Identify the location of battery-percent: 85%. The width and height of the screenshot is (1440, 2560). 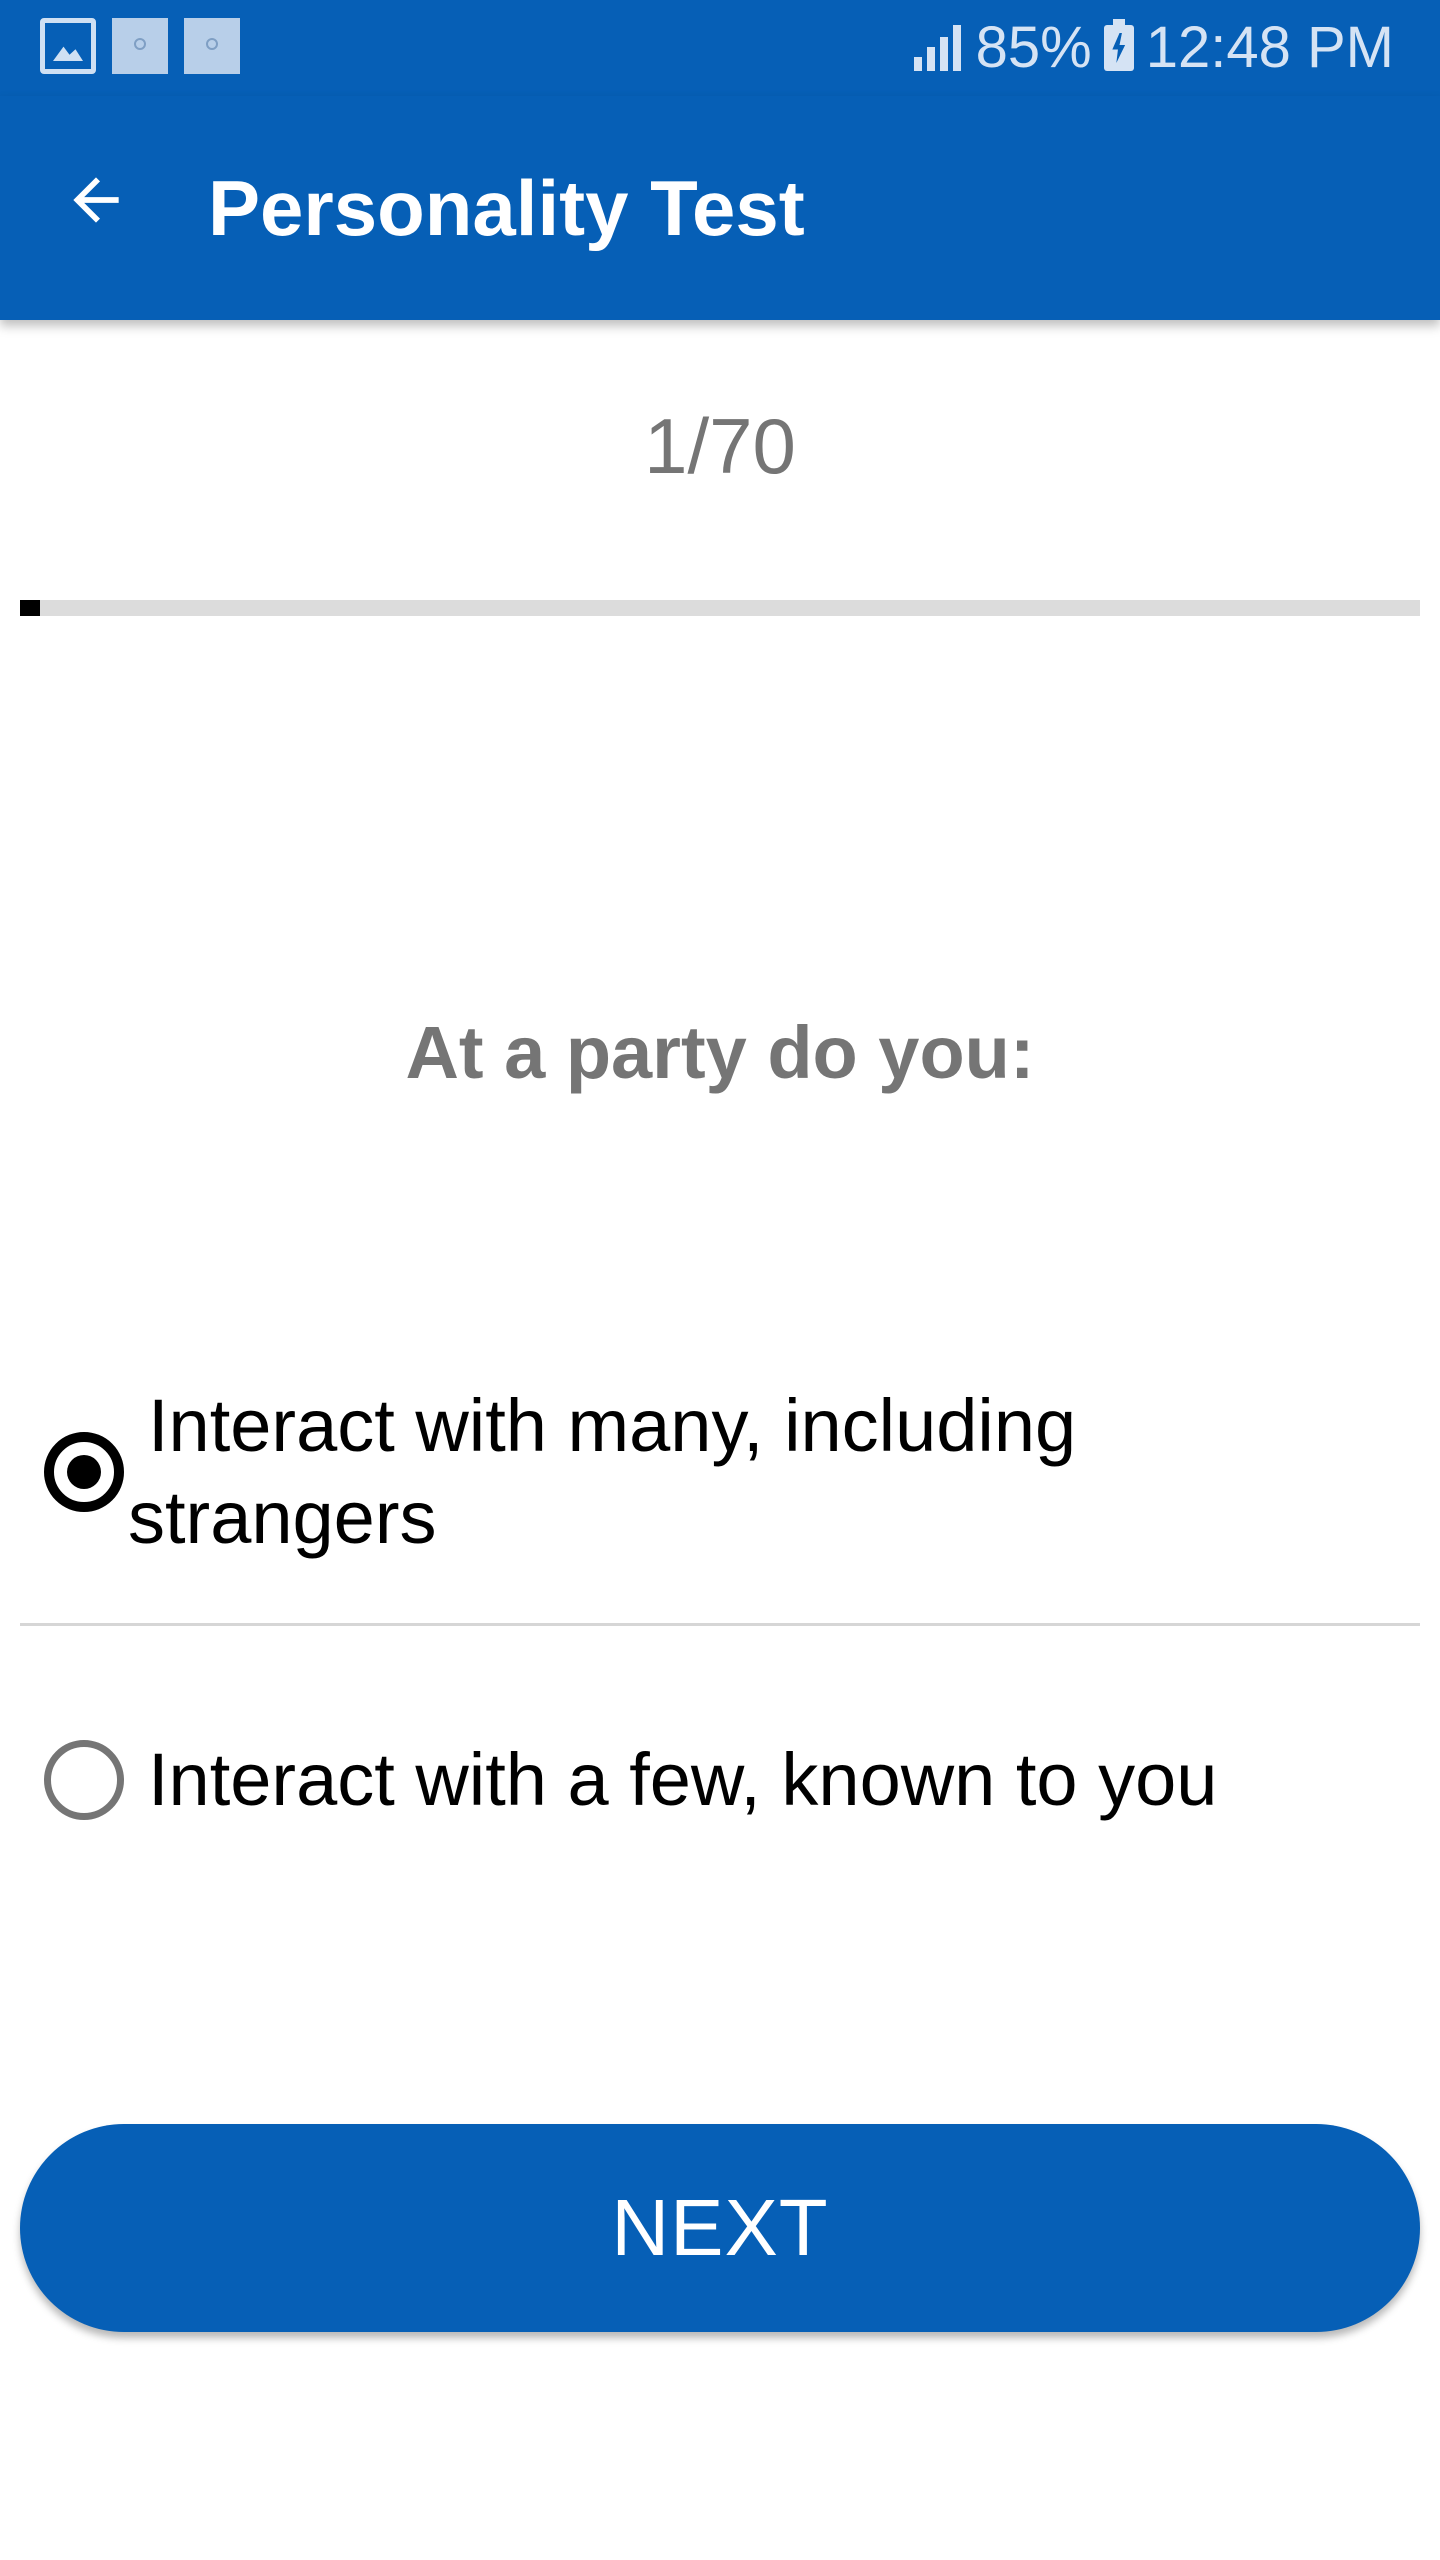
(1033, 47).